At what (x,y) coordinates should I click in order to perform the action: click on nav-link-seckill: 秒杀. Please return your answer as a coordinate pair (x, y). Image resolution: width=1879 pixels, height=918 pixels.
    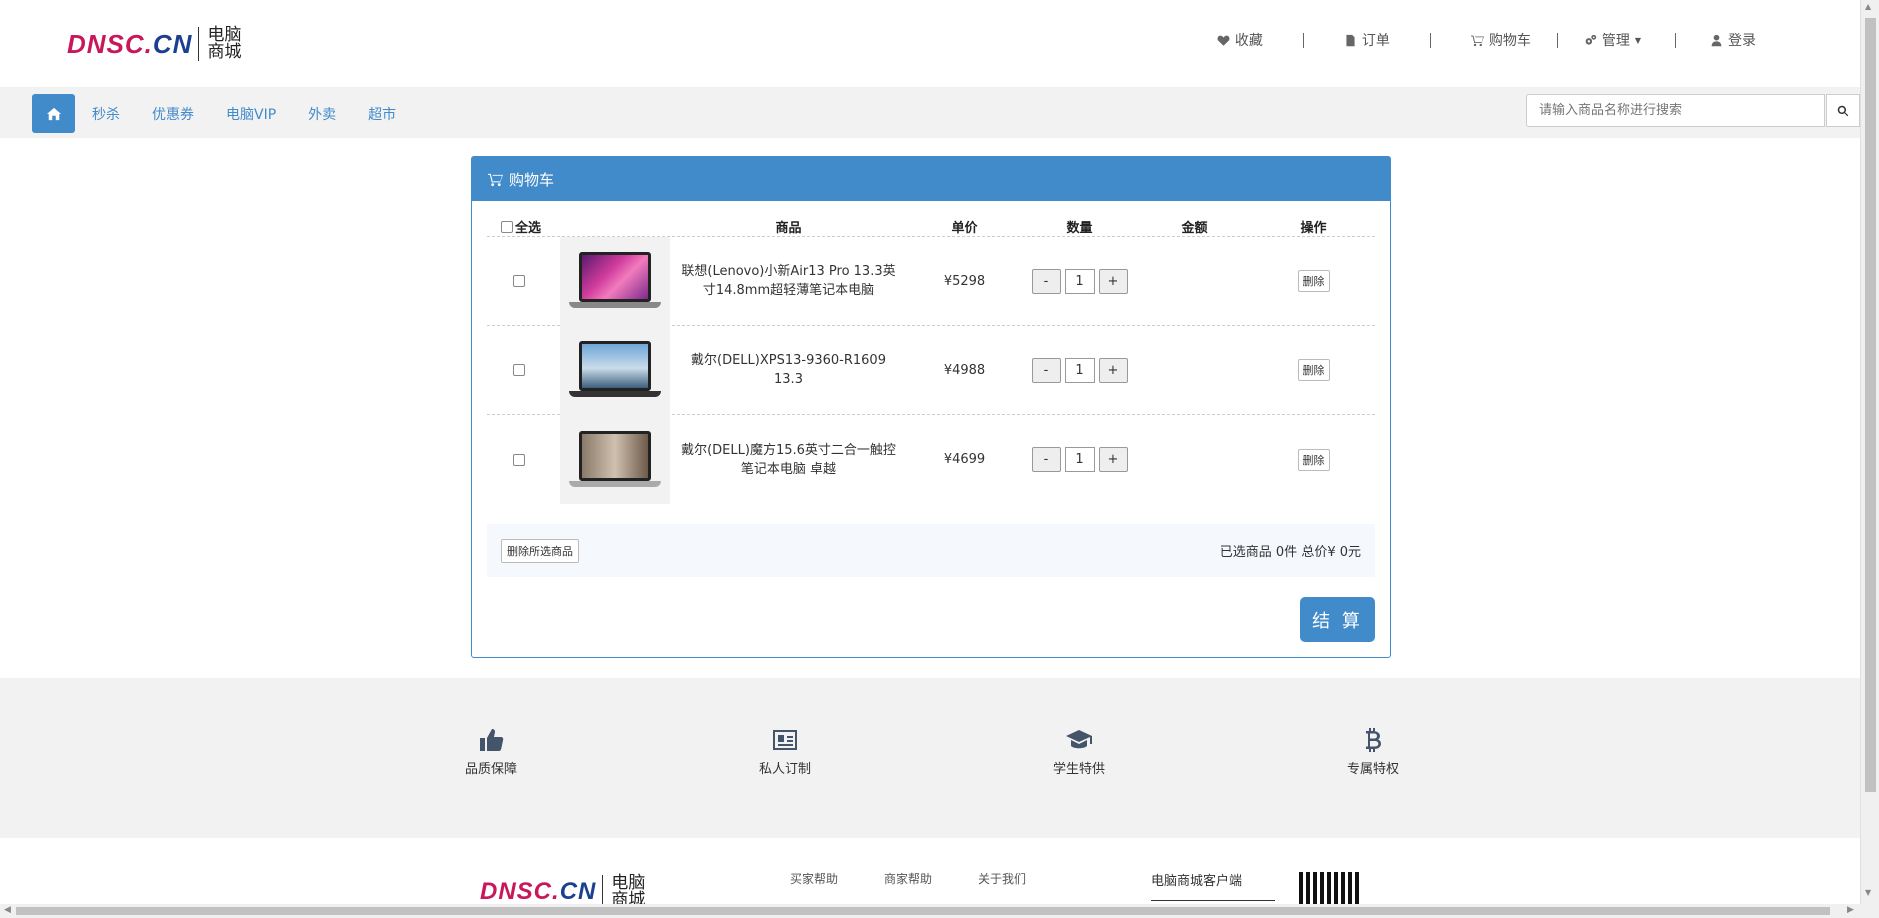
    Looking at the image, I should click on (106, 114).